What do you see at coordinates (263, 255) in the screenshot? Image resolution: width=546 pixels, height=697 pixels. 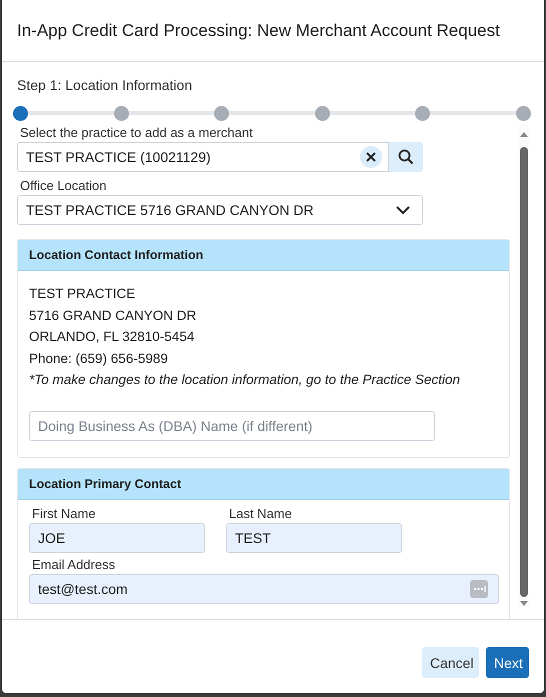 I see `card-header: Location Contact Information` at bounding box center [263, 255].